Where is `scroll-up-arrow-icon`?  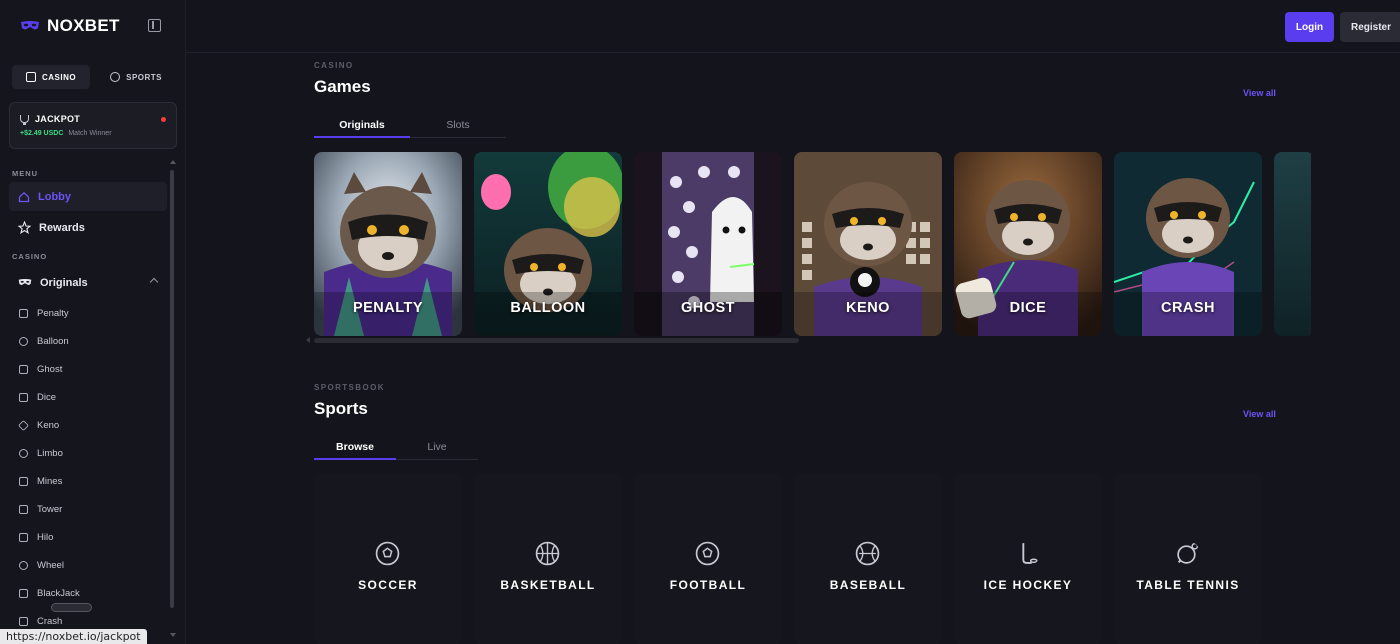 scroll-up-arrow-icon is located at coordinates (173, 162).